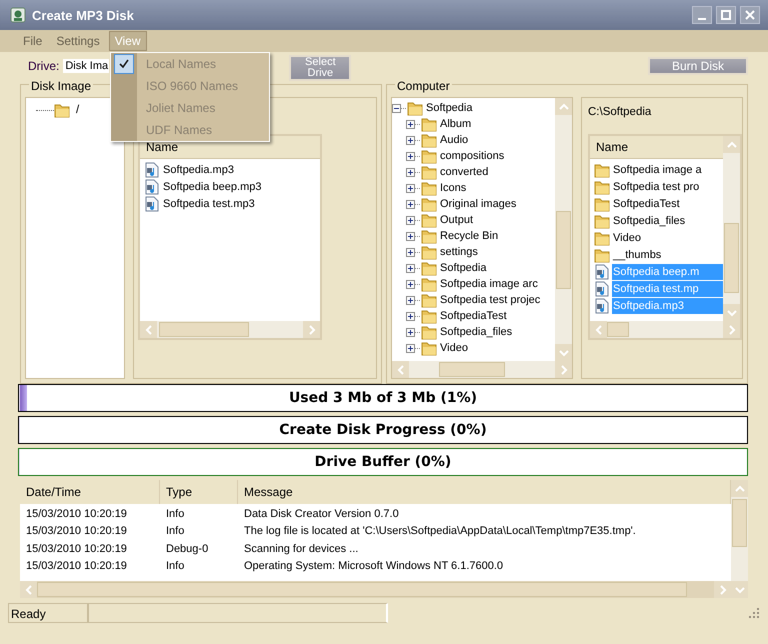 This screenshot has width=768, height=644. Describe the element at coordinates (454, 348) in the screenshot. I see `tree-item: Video` at that location.